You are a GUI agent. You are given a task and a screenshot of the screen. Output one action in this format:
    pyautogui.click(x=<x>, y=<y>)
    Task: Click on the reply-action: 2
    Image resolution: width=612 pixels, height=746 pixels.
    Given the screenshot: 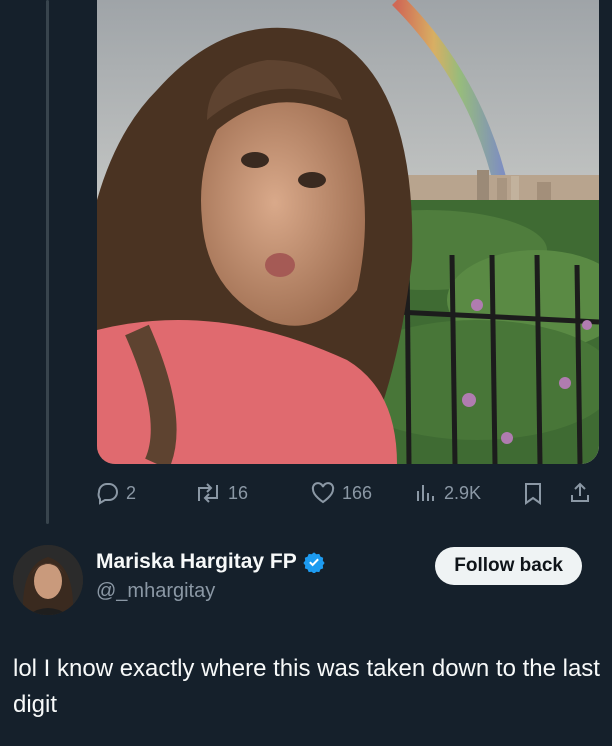 What is the action you would take?
    pyautogui.click(x=116, y=493)
    